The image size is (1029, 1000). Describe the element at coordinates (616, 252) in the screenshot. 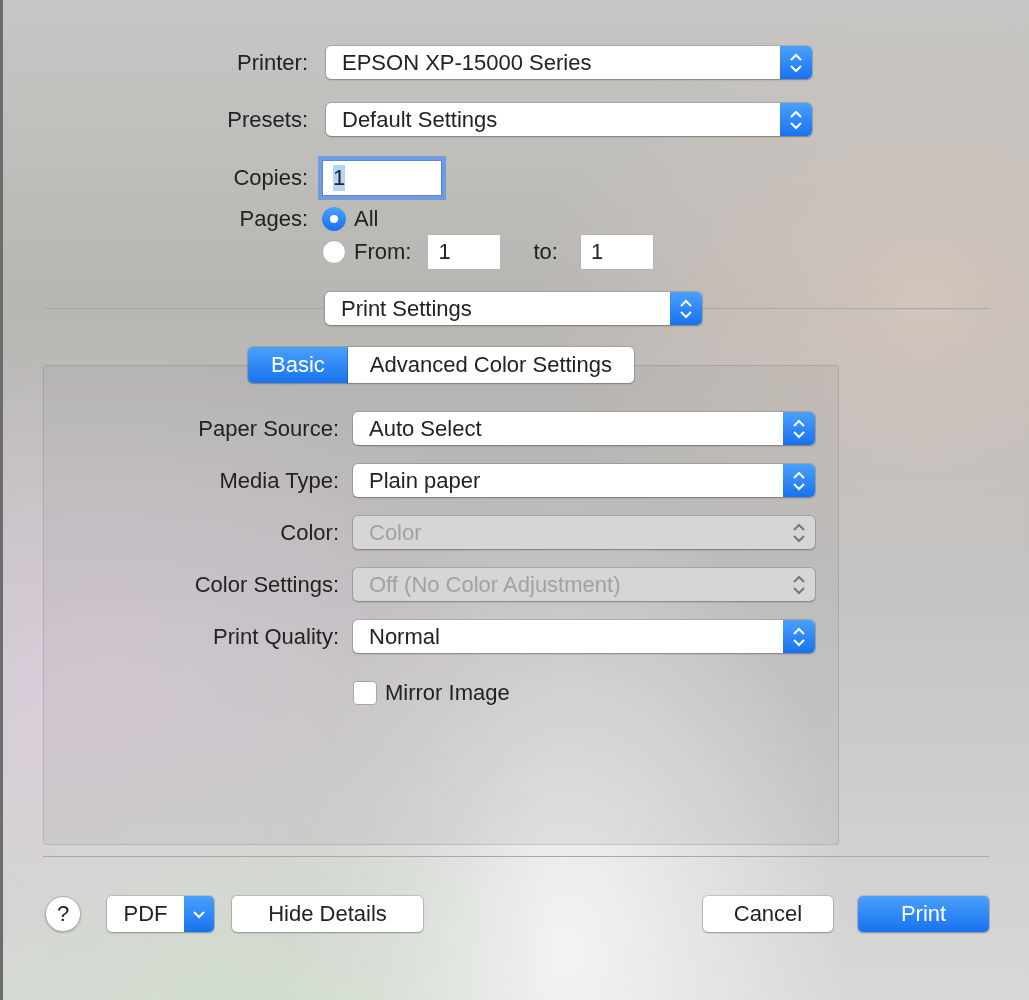

I see `to-field: 1` at that location.